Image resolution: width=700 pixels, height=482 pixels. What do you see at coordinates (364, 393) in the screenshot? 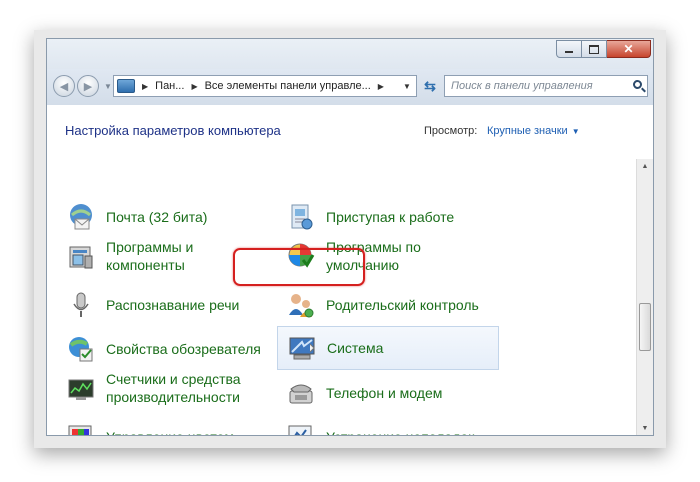
I see `item-phone-modem: Телефон и модем` at bounding box center [364, 393].